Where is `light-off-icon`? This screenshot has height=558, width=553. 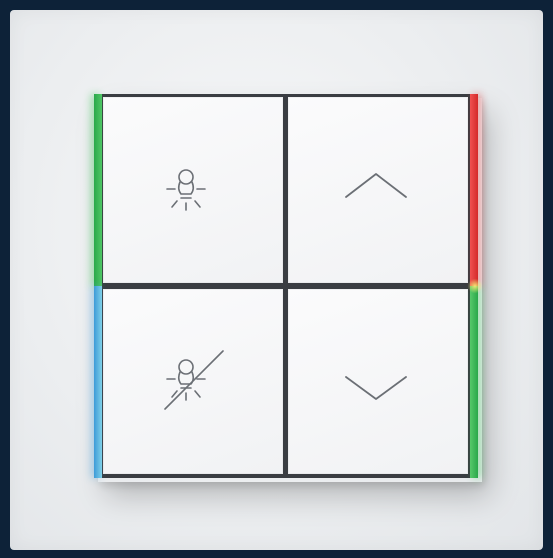
light-off-icon is located at coordinates (194, 380).